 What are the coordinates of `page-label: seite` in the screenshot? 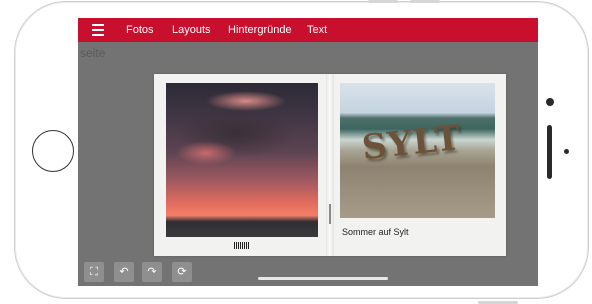 It's located at (93, 53).